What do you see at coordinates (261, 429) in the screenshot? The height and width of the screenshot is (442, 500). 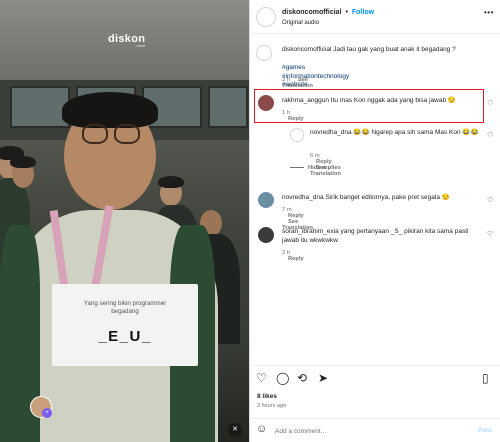 I see `emoji-icon: ☺` at bounding box center [261, 429].